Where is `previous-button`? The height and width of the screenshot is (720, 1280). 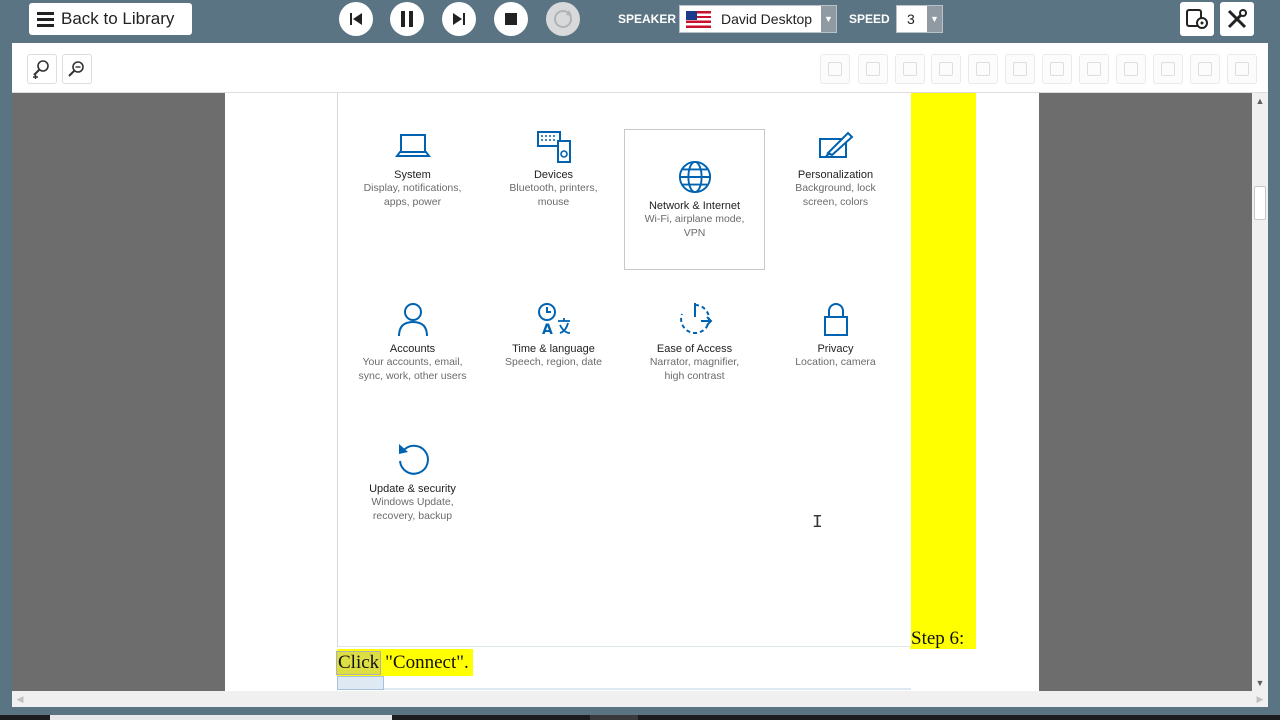 previous-button is located at coordinates (356, 19).